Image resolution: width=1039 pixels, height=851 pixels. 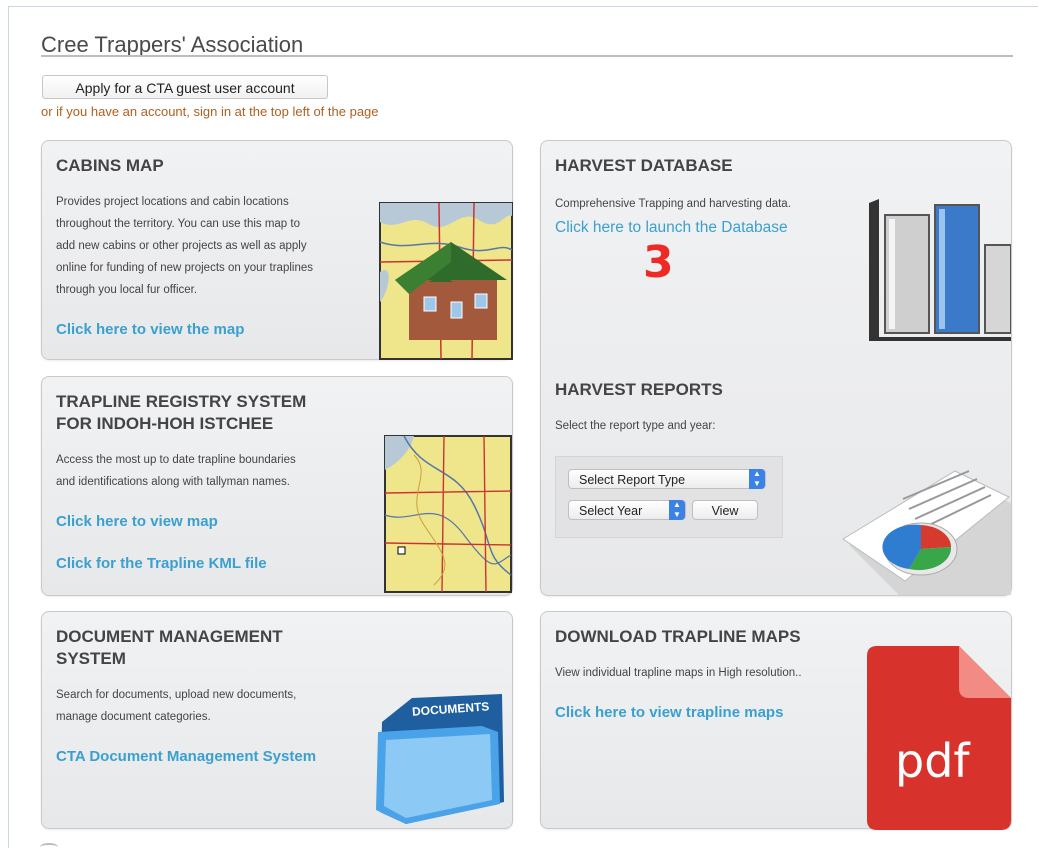 I want to click on trapline-map-image, so click(x=448, y=514).